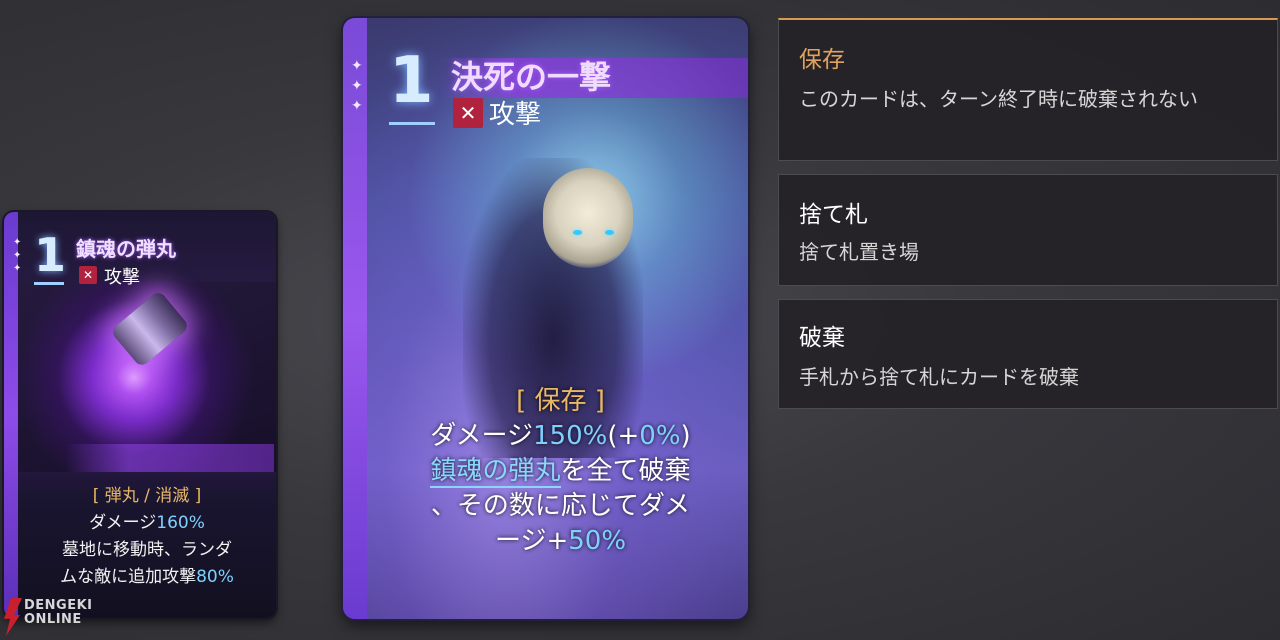 Image resolution: width=1280 pixels, height=640 pixels. What do you see at coordinates (58, 605) in the screenshot?
I see `logo-line1: DENGEKI` at bounding box center [58, 605].